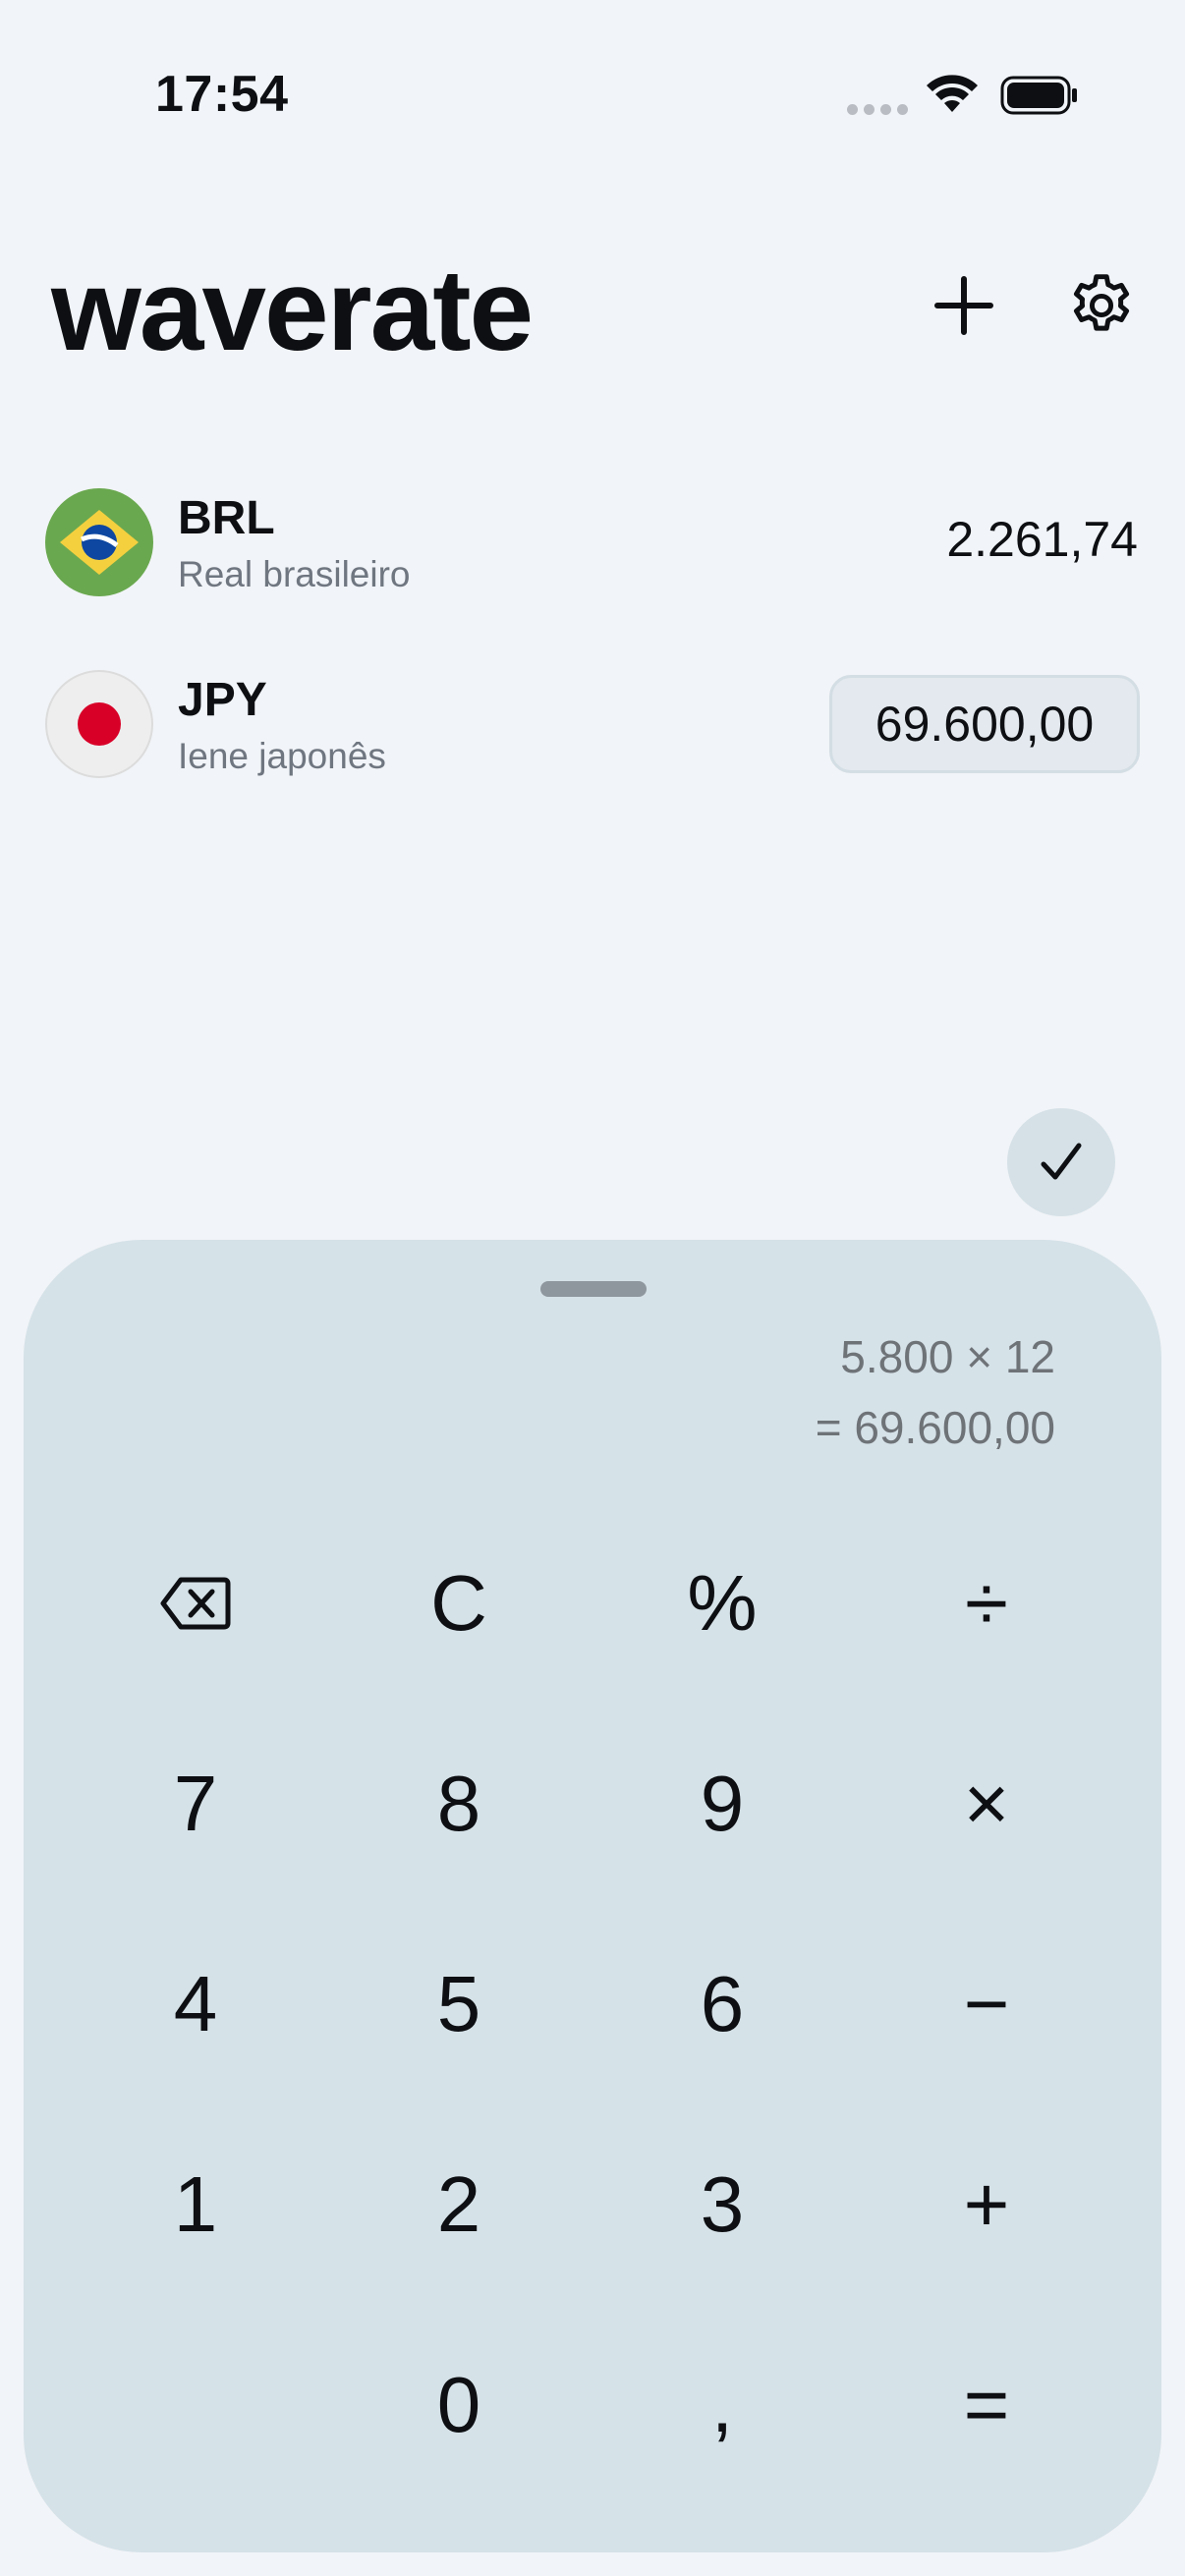 This screenshot has width=1185, height=2576. What do you see at coordinates (592, 727) in the screenshot?
I see `currency-row-jpy: JPY Iene japonês 69.600,00` at bounding box center [592, 727].